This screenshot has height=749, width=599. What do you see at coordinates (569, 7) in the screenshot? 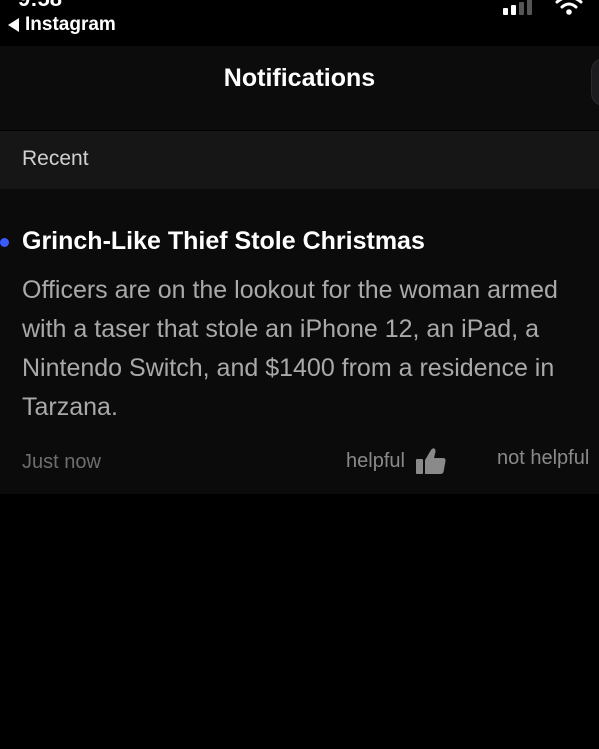
I see `wifi-icon` at bounding box center [569, 7].